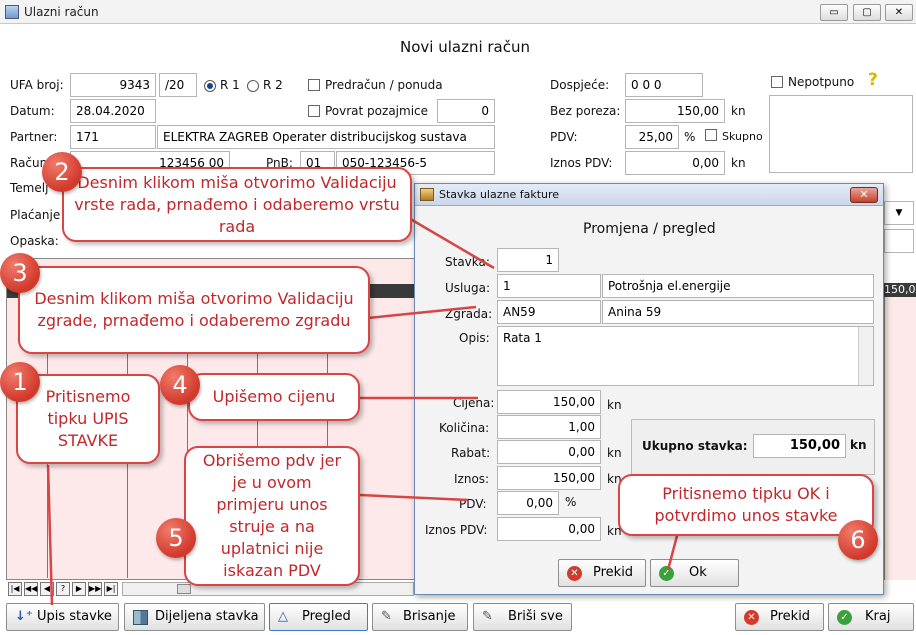  I want to click on pdv-percent: %, so click(690, 137).